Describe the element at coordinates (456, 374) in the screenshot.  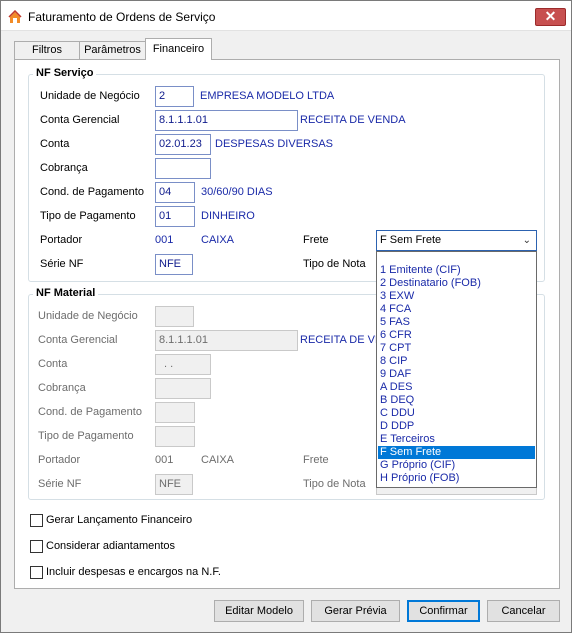
I see `frete-option: 9 DAF` at that location.